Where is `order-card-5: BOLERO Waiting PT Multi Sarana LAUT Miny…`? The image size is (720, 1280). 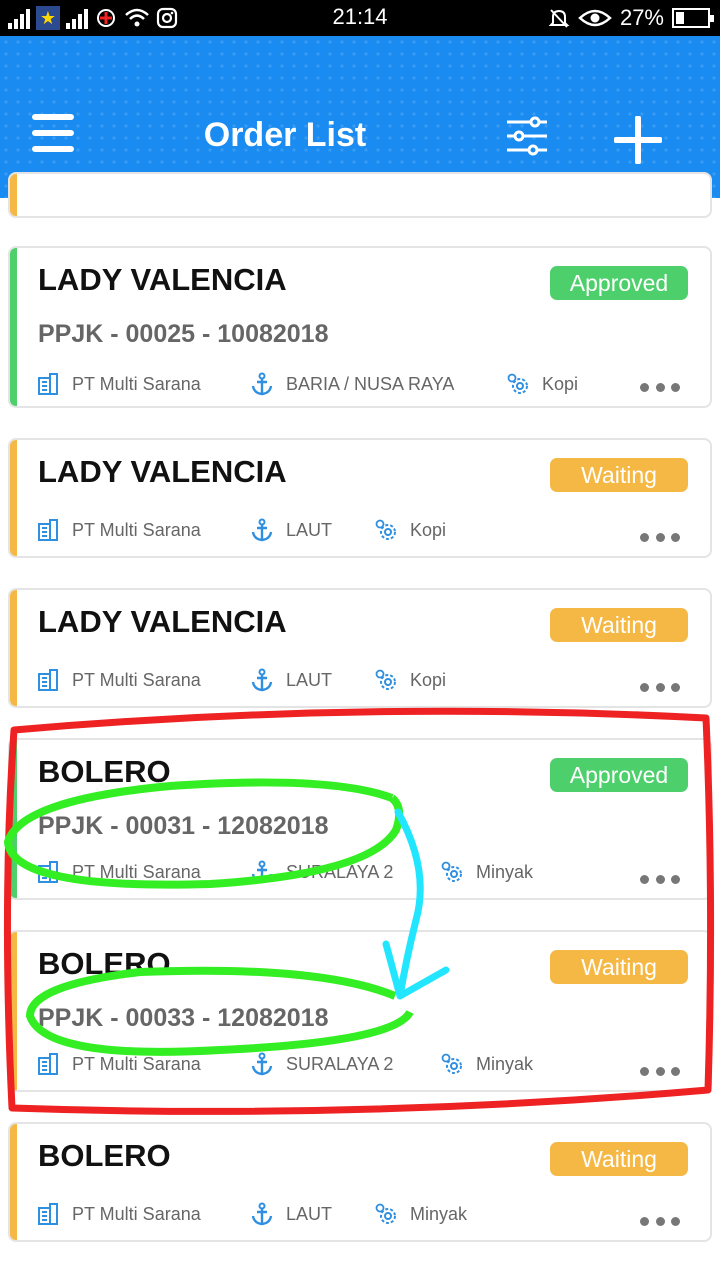 order-card-5: BOLERO Waiting PT Multi Sarana LAUT Miny… is located at coordinates (360, 1182).